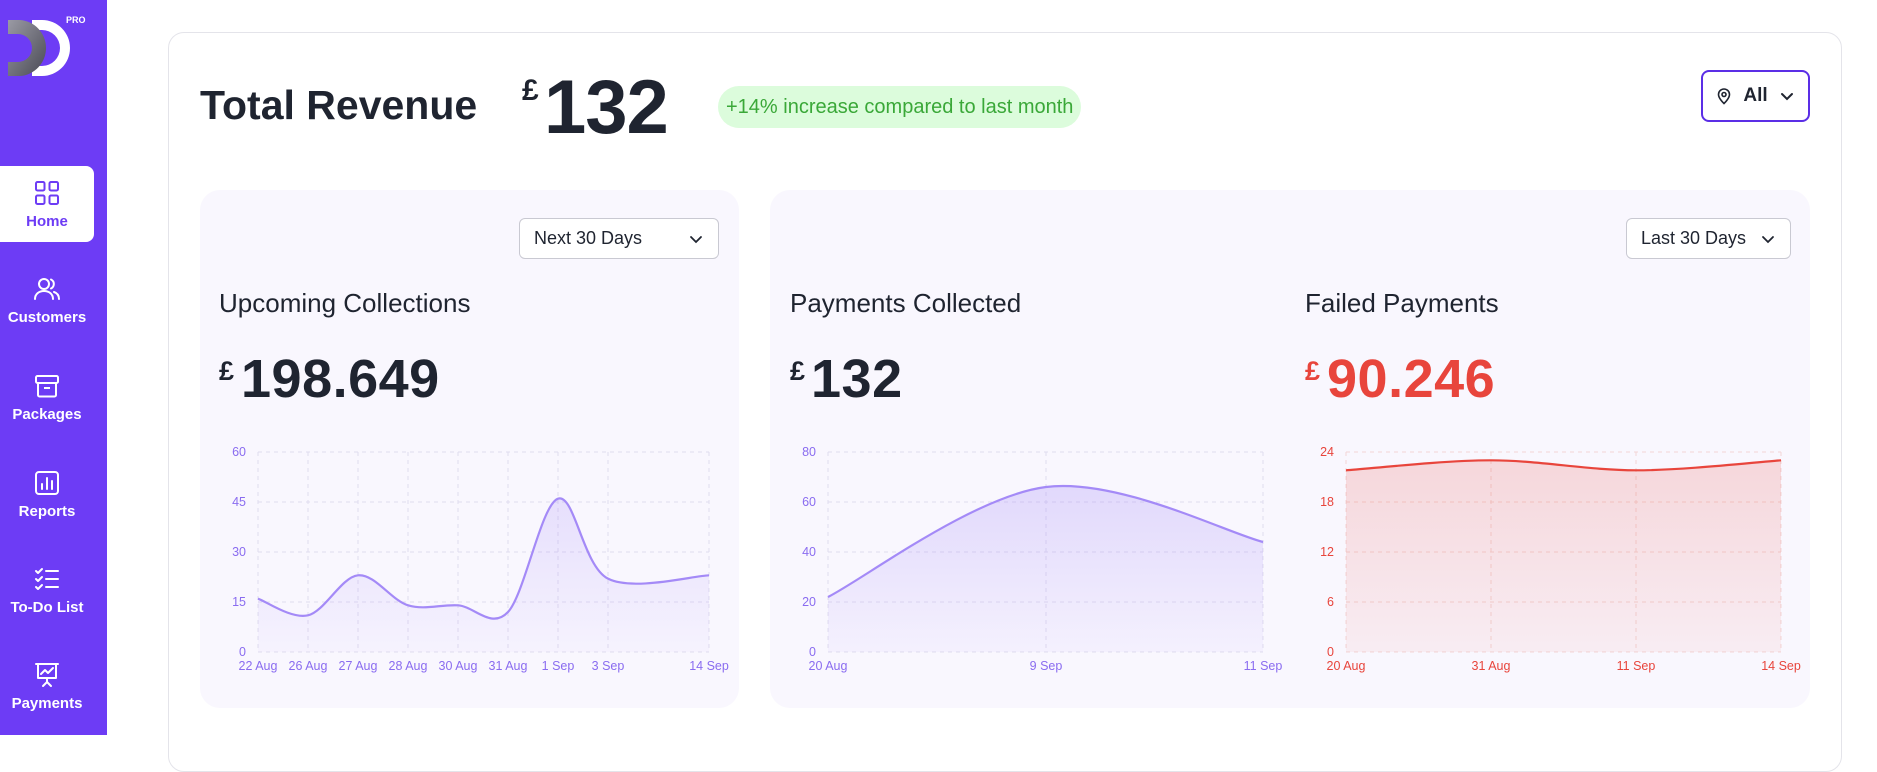 The image size is (1877, 772). What do you see at coordinates (608, 666) in the screenshot?
I see `x-tick-label: 3 Sep` at bounding box center [608, 666].